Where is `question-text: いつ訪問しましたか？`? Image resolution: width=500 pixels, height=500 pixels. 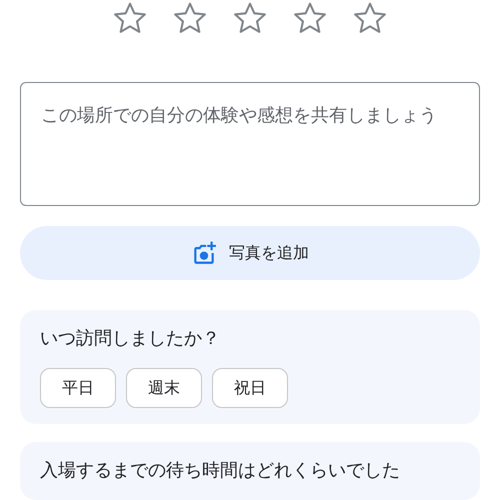
question-text: いつ訪問しましたか？ is located at coordinates (130, 339).